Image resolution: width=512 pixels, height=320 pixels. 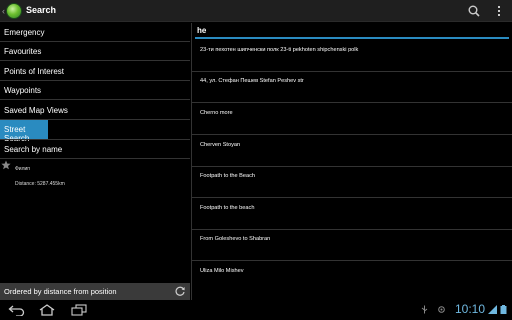 What do you see at coordinates (441, 309) in the screenshot?
I see `gps-icon` at bounding box center [441, 309].